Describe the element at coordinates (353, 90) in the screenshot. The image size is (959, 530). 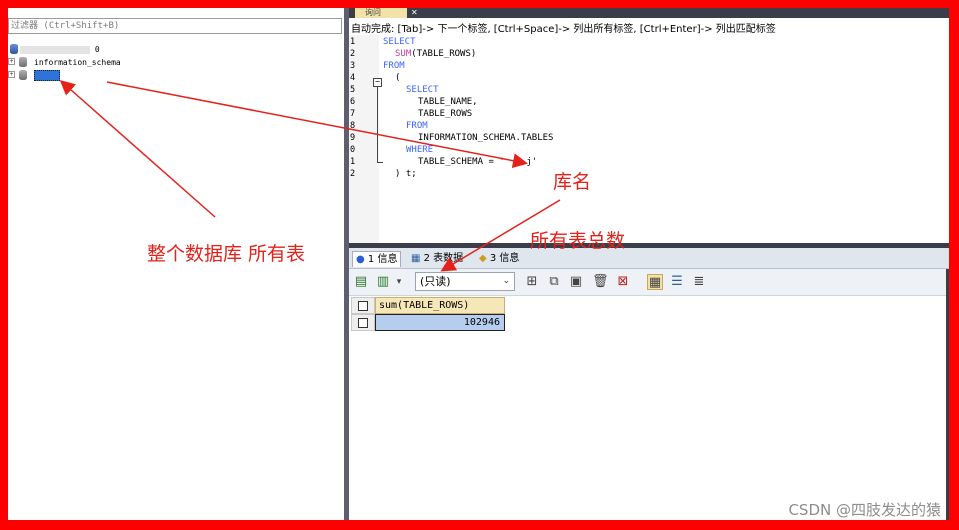
I see `line-number: 5` at that location.